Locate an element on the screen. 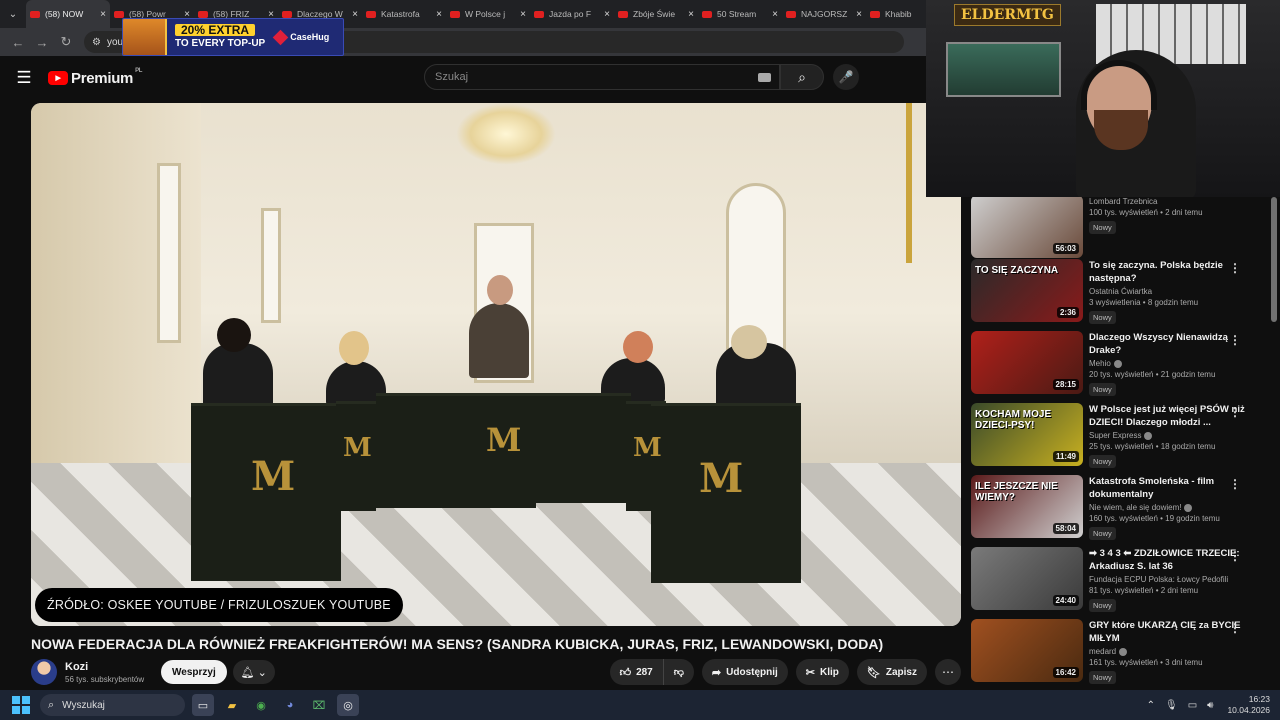 The height and width of the screenshot is (720, 1280). browser-tab: 50 Stream × is located at coordinates (740, 14).